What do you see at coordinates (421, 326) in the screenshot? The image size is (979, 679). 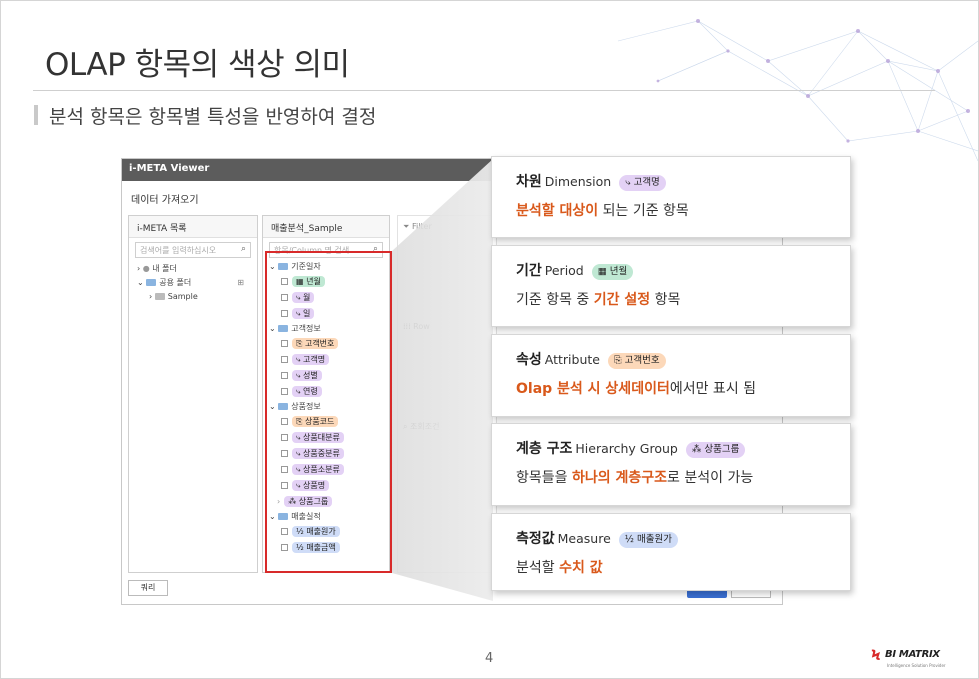 I see `row-label-text: Row` at bounding box center [421, 326].